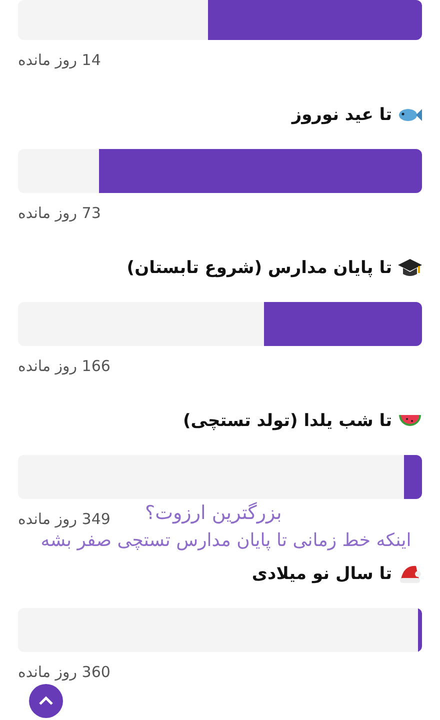 The width and height of the screenshot is (440, 720). I want to click on meme-answer: اینکه خط زمانی تا پایان مدارس تستچی صفر بشه, so click(226, 540).